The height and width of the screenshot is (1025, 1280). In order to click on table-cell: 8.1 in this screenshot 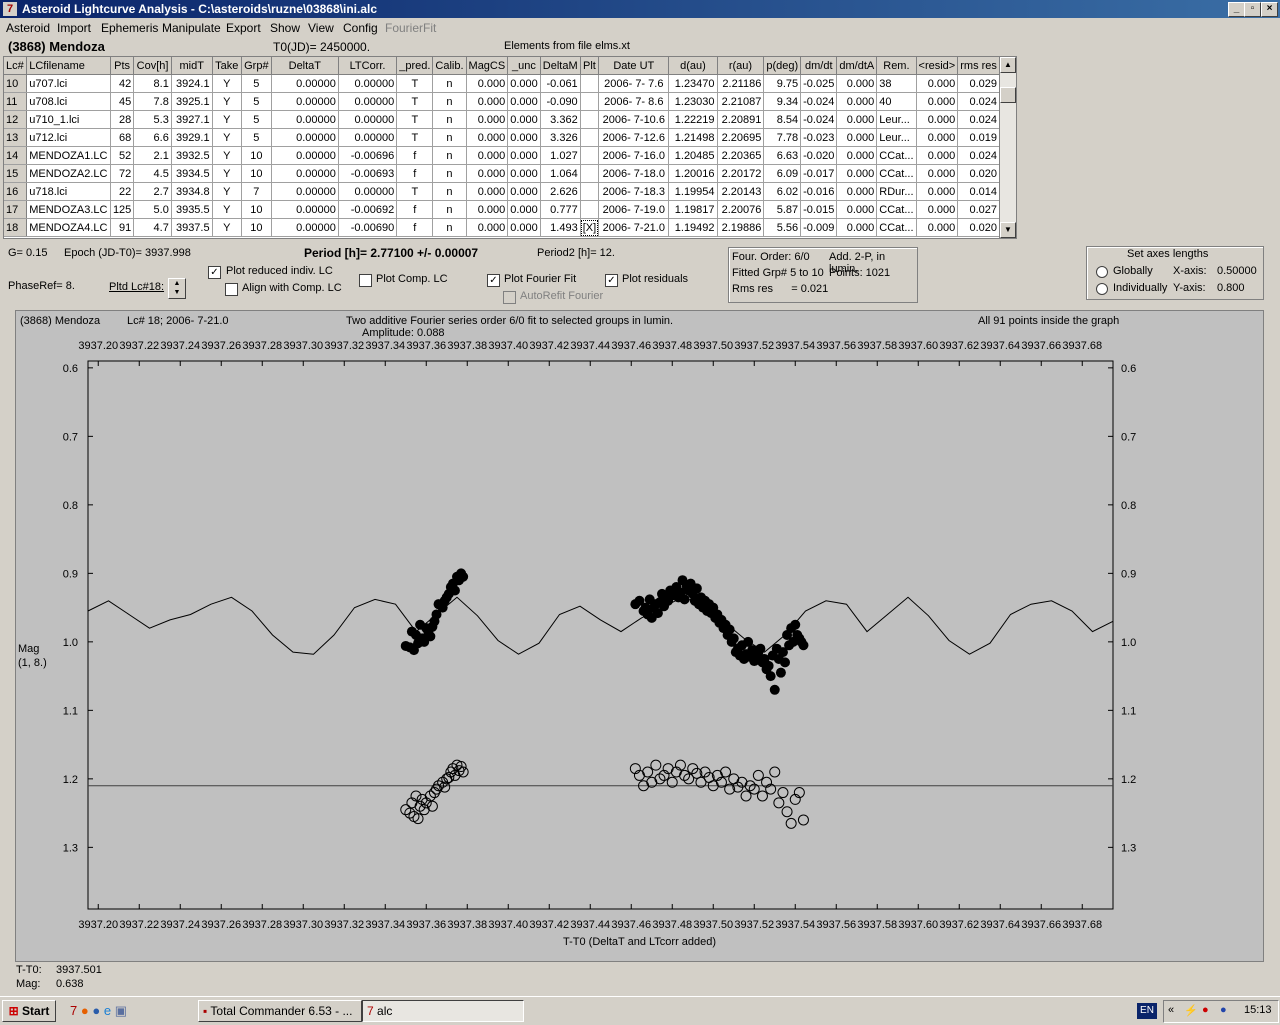, I will do `click(152, 83)`.